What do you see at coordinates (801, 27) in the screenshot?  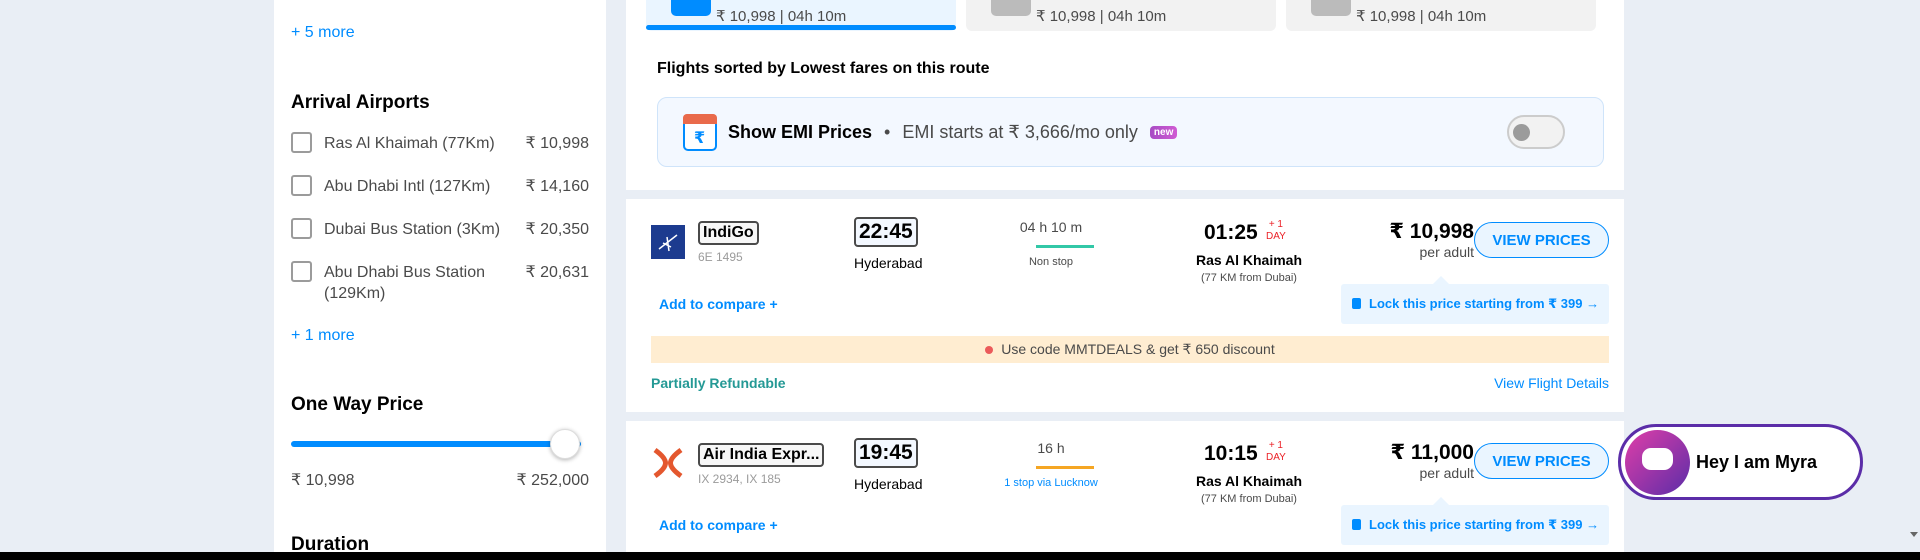 I see `active-tab-underline` at bounding box center [801, 27].